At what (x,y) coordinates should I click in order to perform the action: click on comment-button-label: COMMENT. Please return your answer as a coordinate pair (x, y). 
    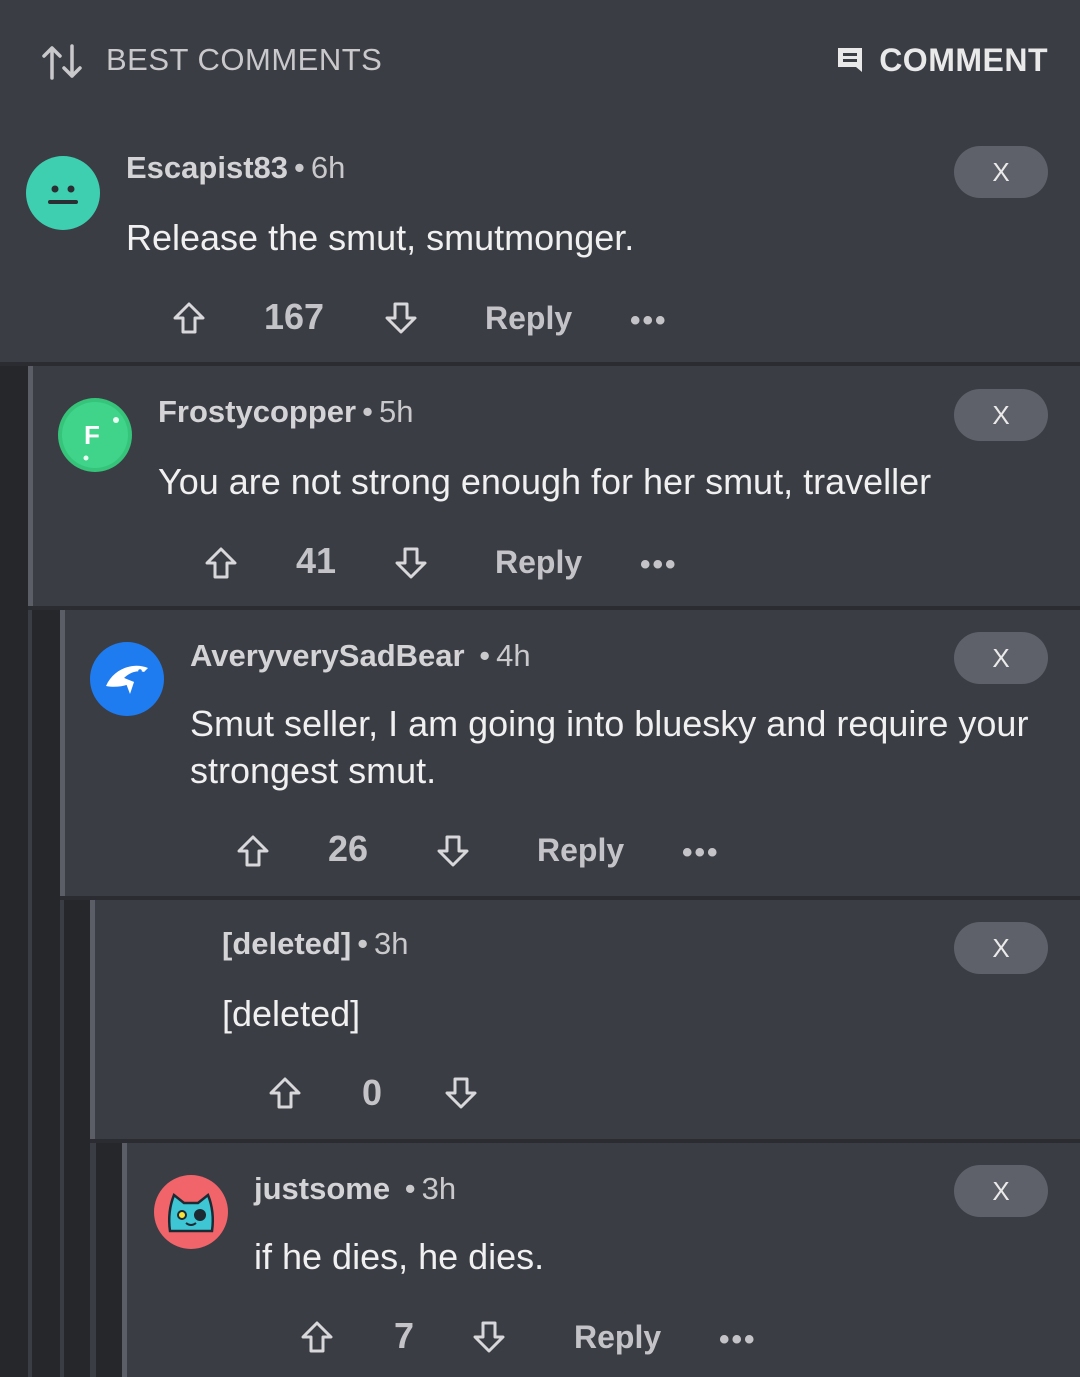
    Looking at the image, I should click on (963, 59).